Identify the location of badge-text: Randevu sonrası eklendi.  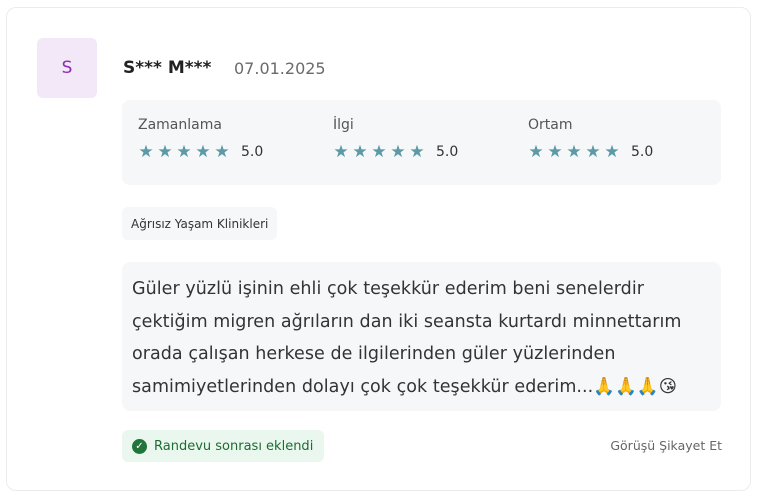
(234, 446).